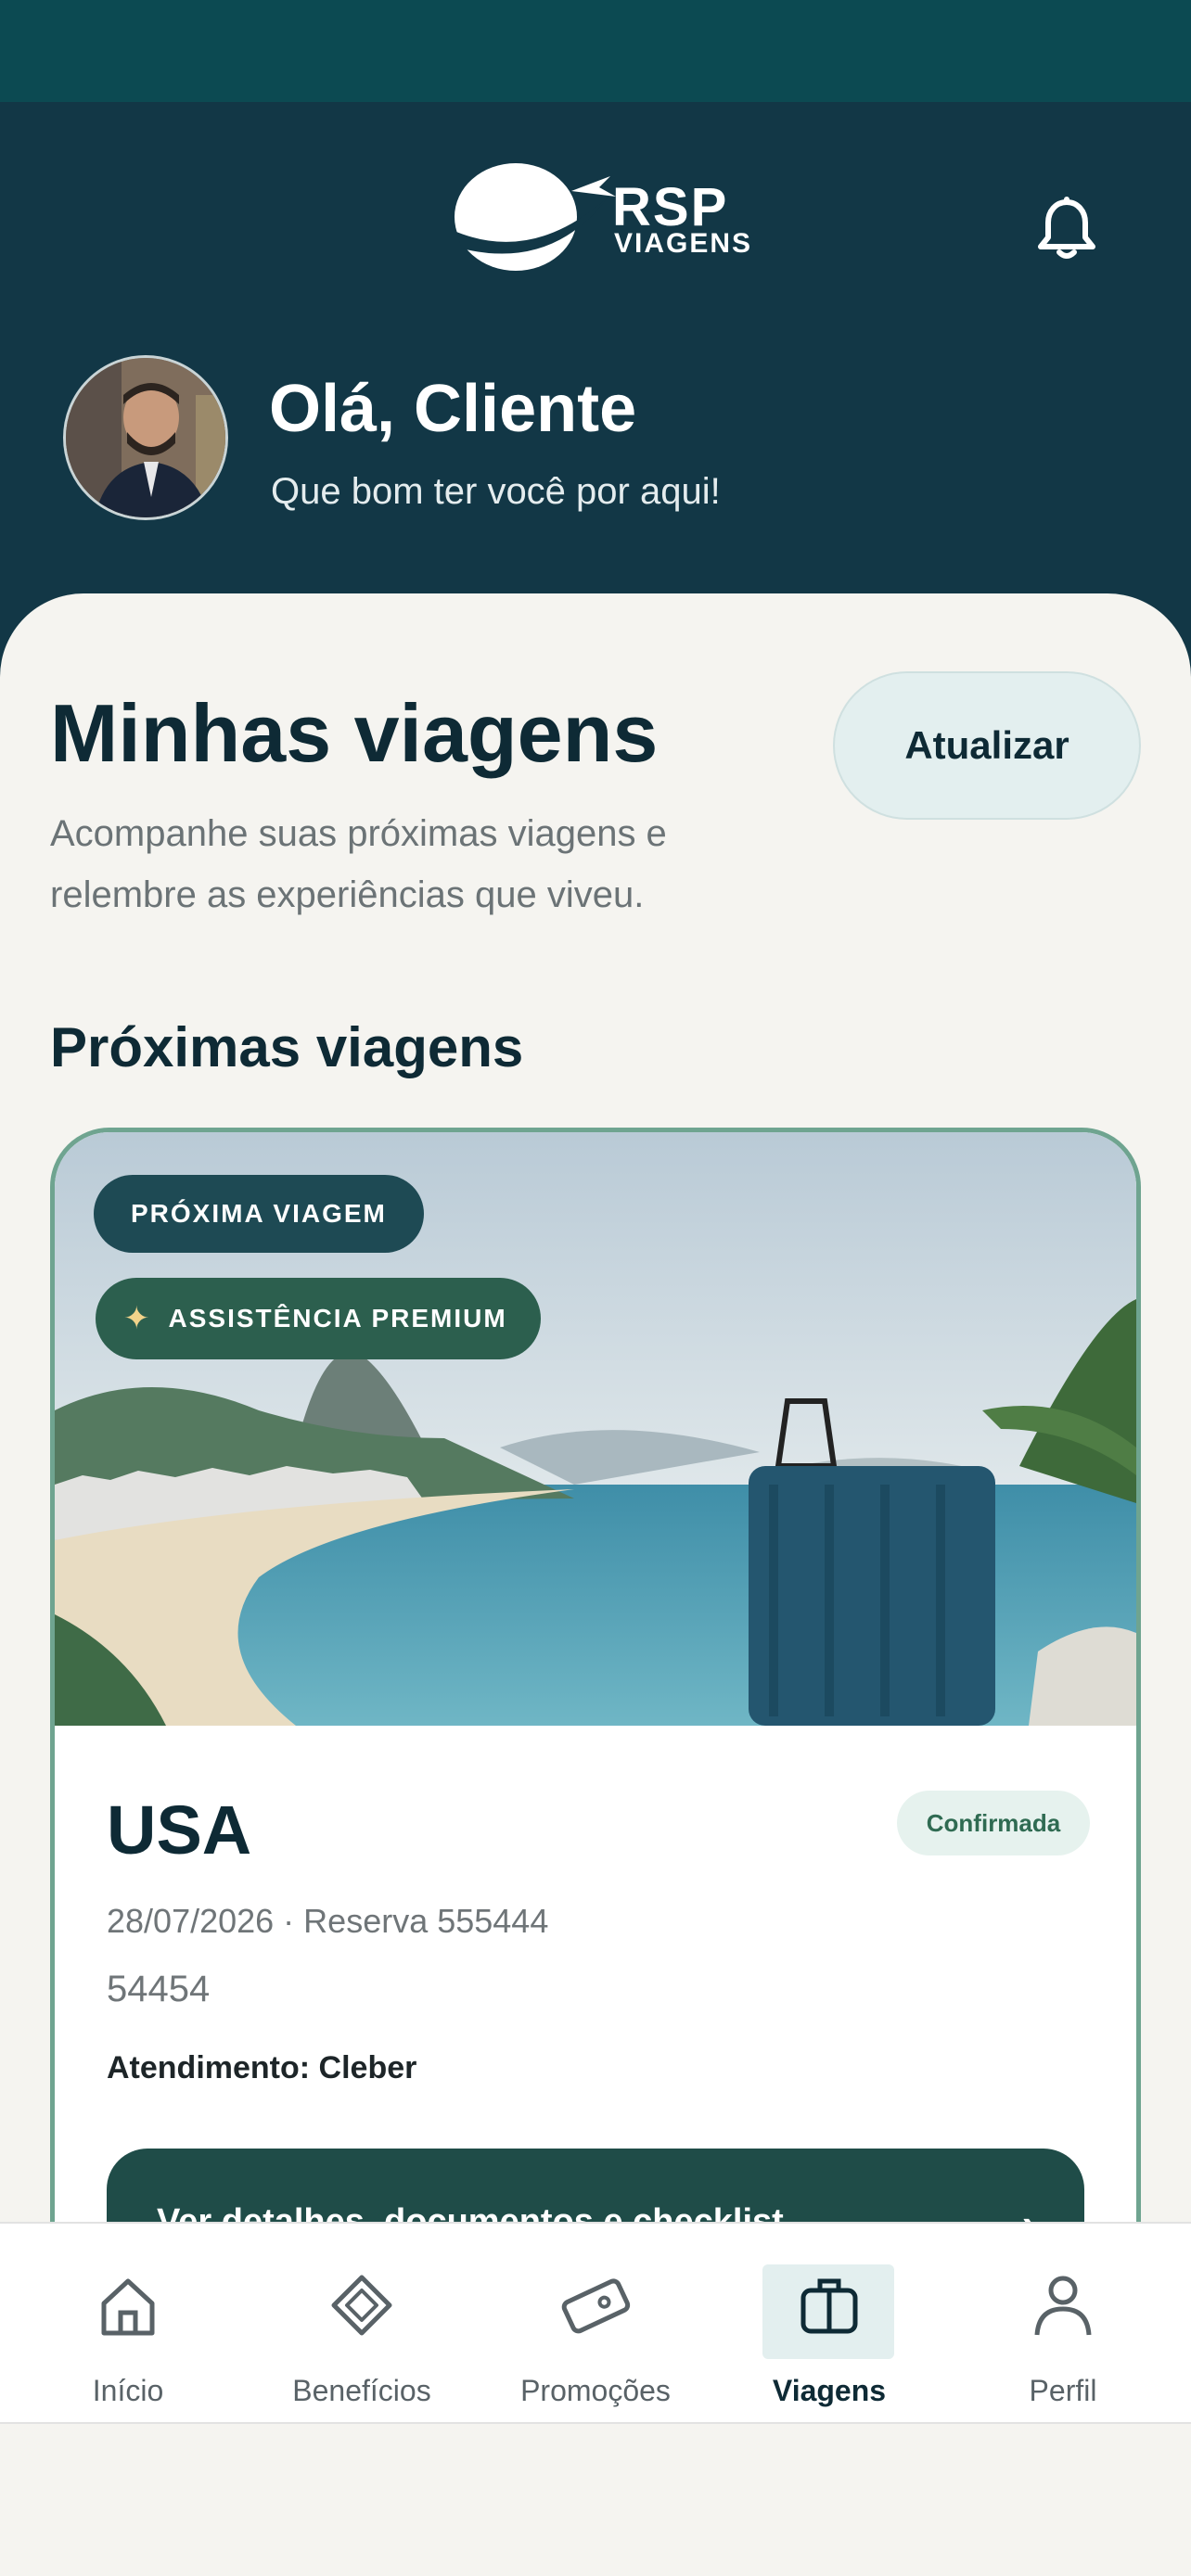 Image resolution: width=1191 pixels, height=2576 pixels. Describe the element at coordinates (354, 733) in the screenshot. I see `page-title: Minhas viagens` at that location.